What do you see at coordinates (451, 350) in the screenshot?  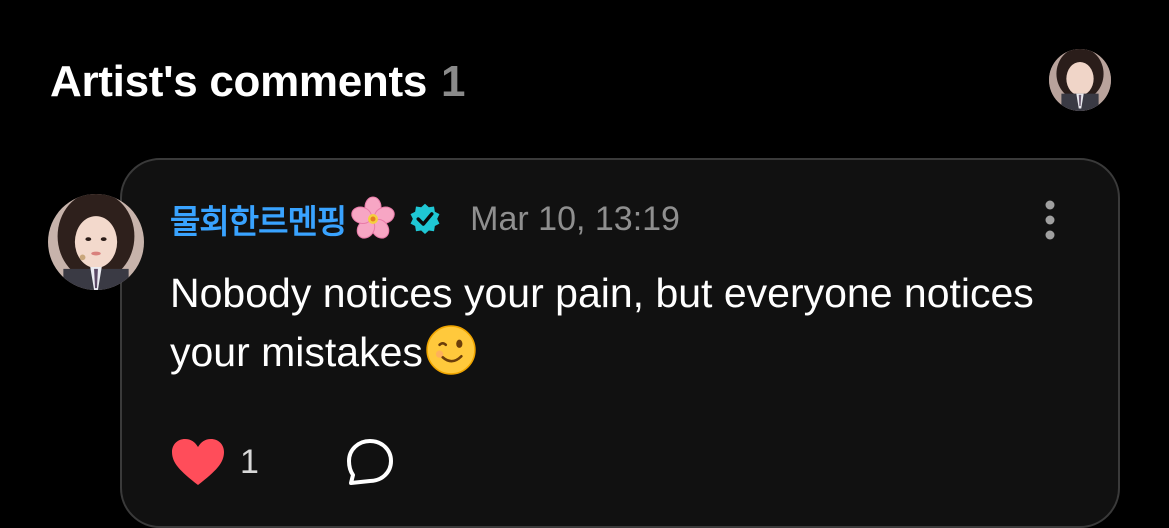 I see `winking-face-icon` at bounding box center [451, 350].